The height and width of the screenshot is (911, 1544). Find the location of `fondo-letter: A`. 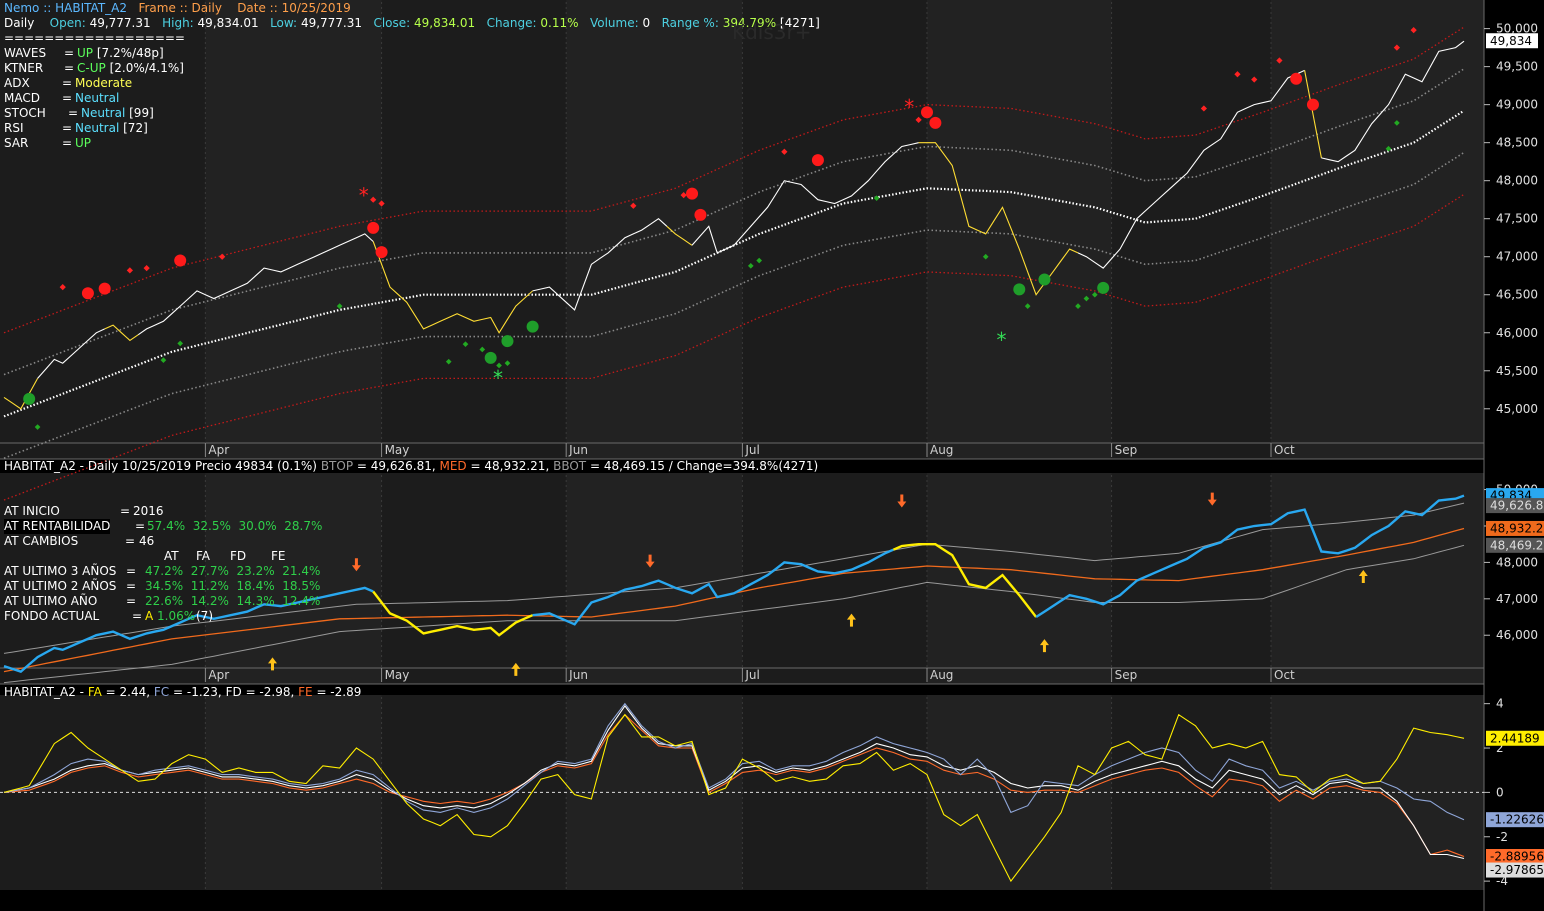

fondo-letter: A is located at coordinates (149, 616).